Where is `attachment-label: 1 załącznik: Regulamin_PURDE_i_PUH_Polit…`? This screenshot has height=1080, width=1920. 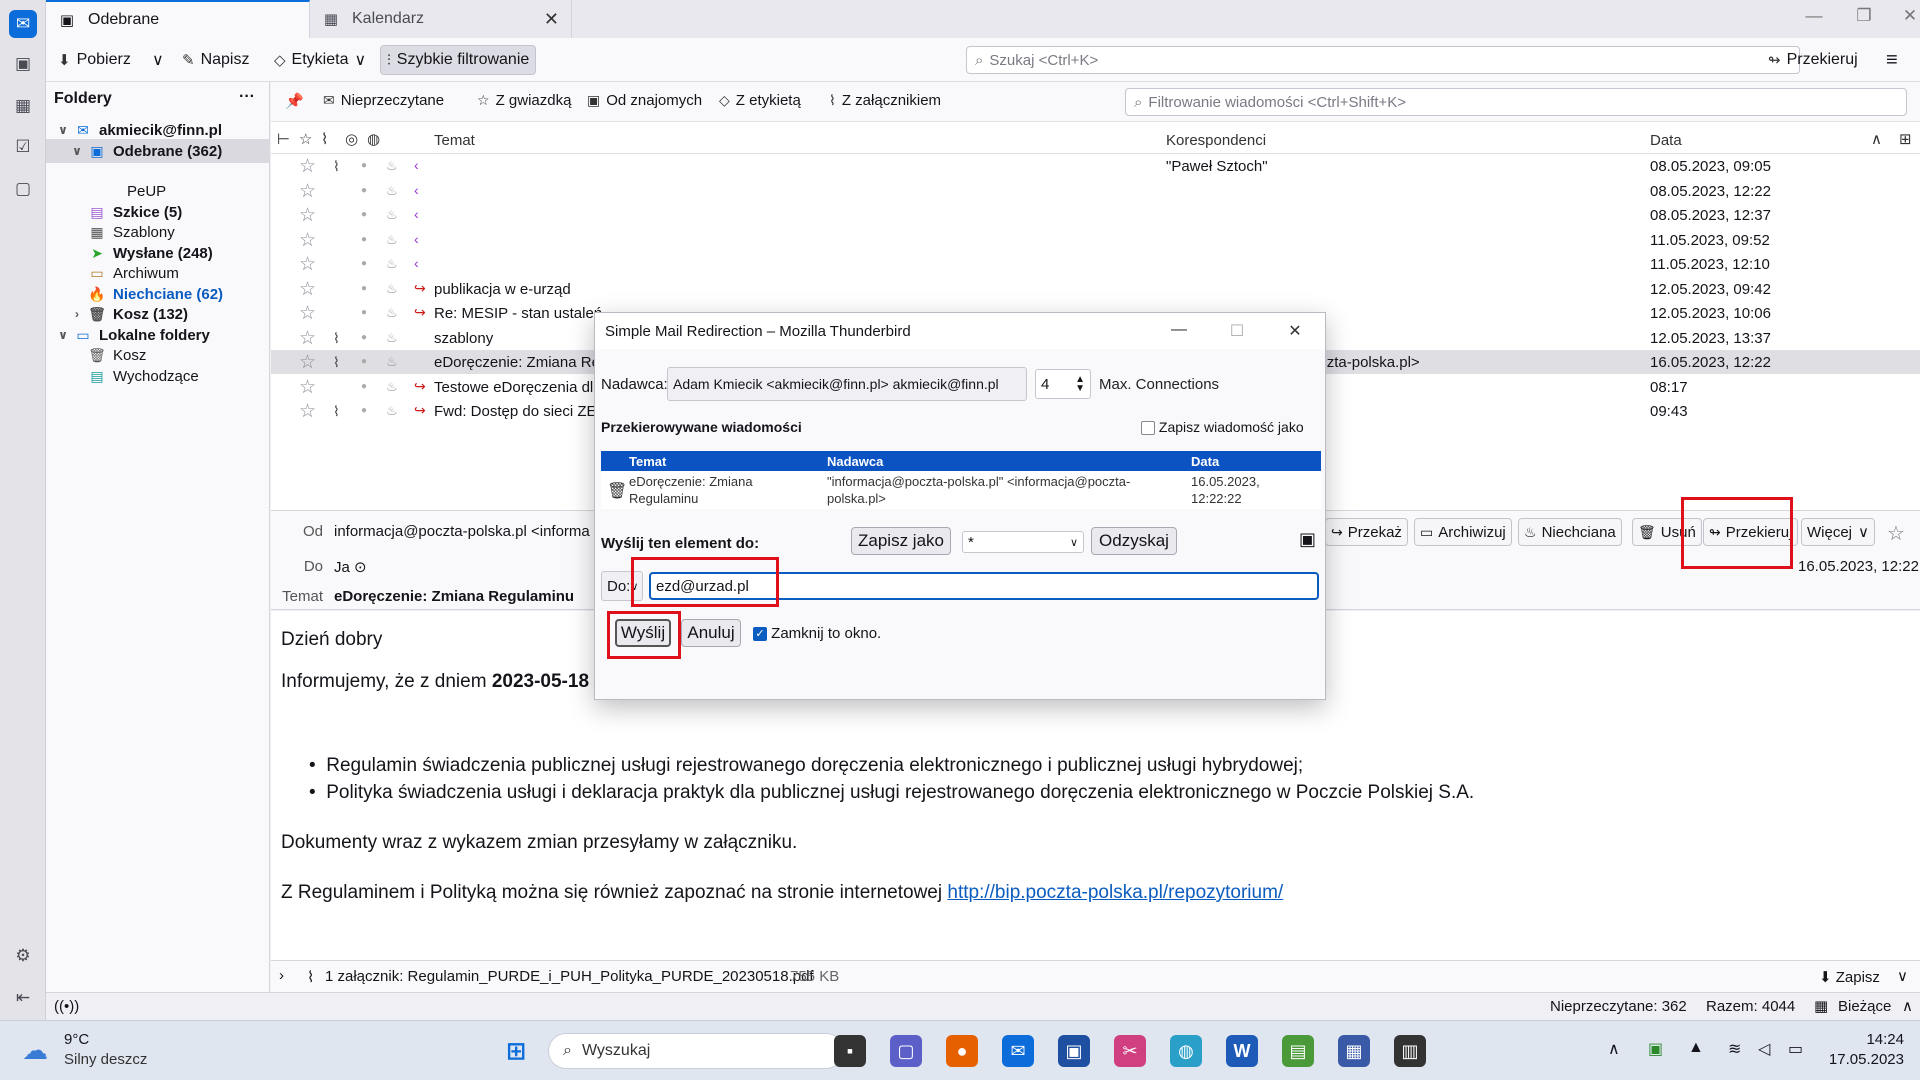 attachment-label: 1 załącznik: Regulamin_PURDE_i_PUH_Polit… is located at coordinates (569, 976).